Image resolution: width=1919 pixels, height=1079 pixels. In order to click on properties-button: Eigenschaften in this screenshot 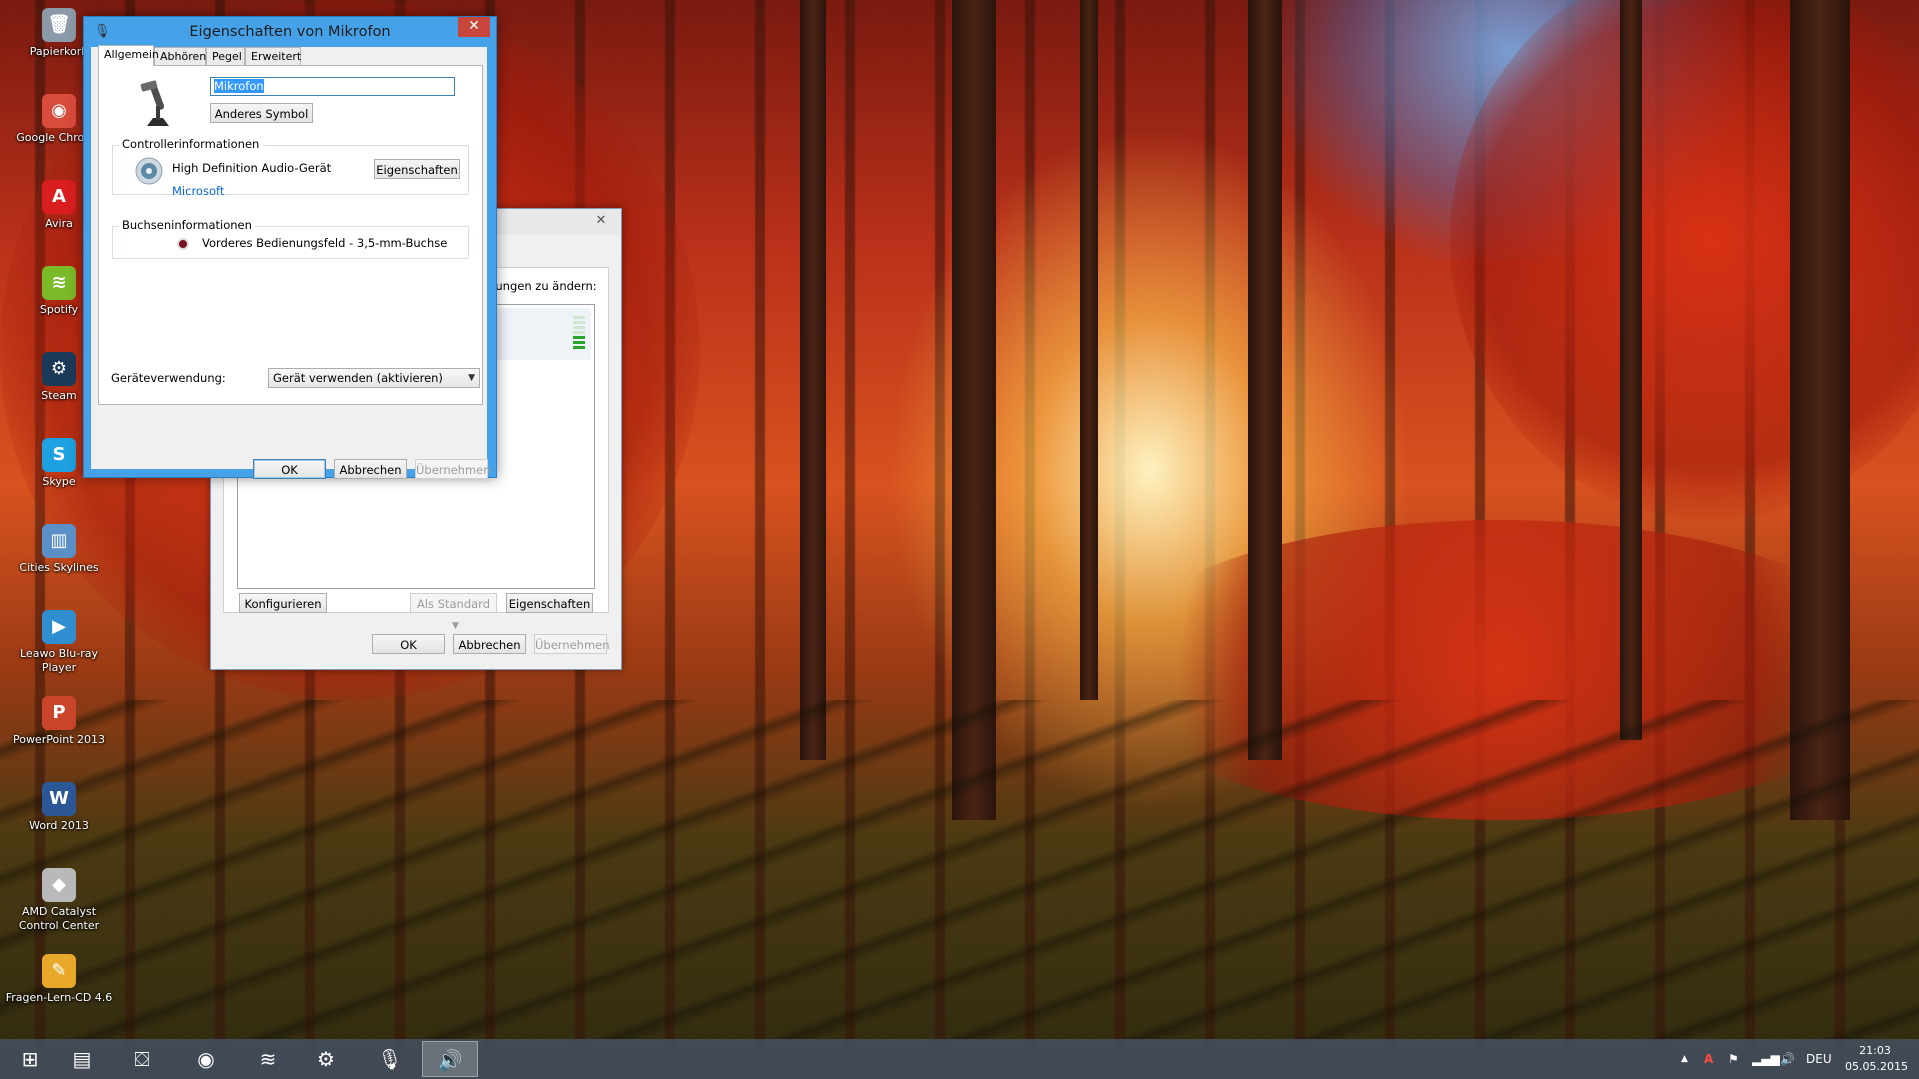, I will do `click(549, 603)`.